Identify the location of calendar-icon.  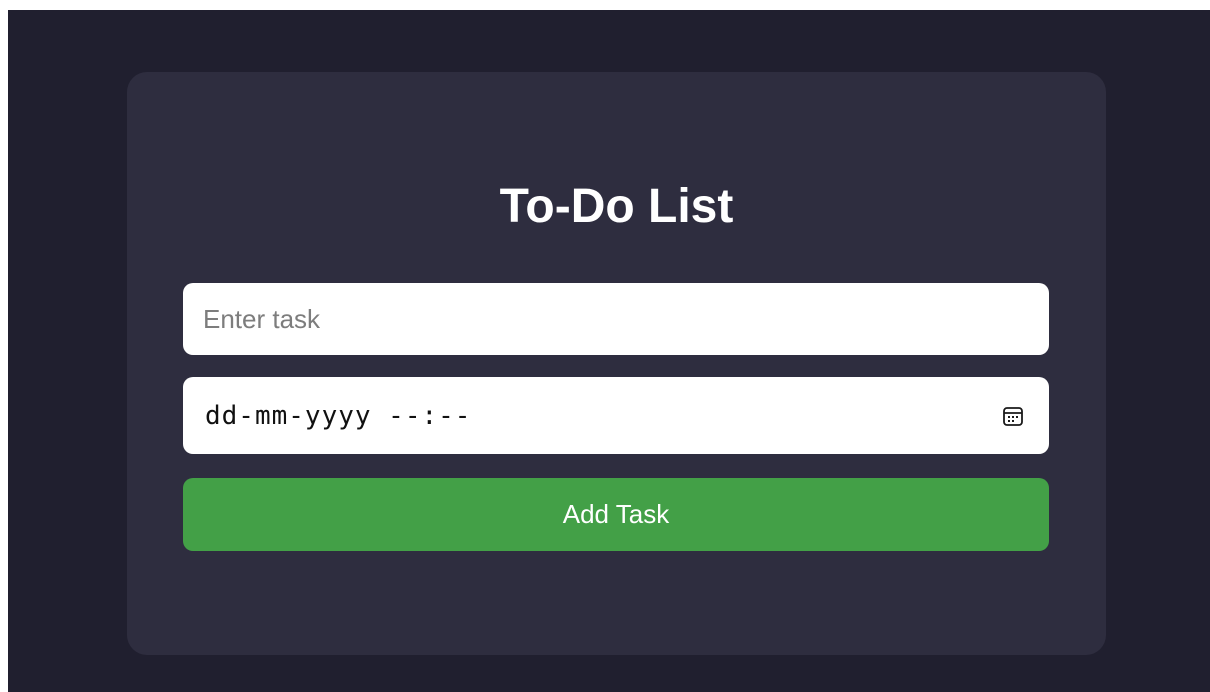
(1013, 416).